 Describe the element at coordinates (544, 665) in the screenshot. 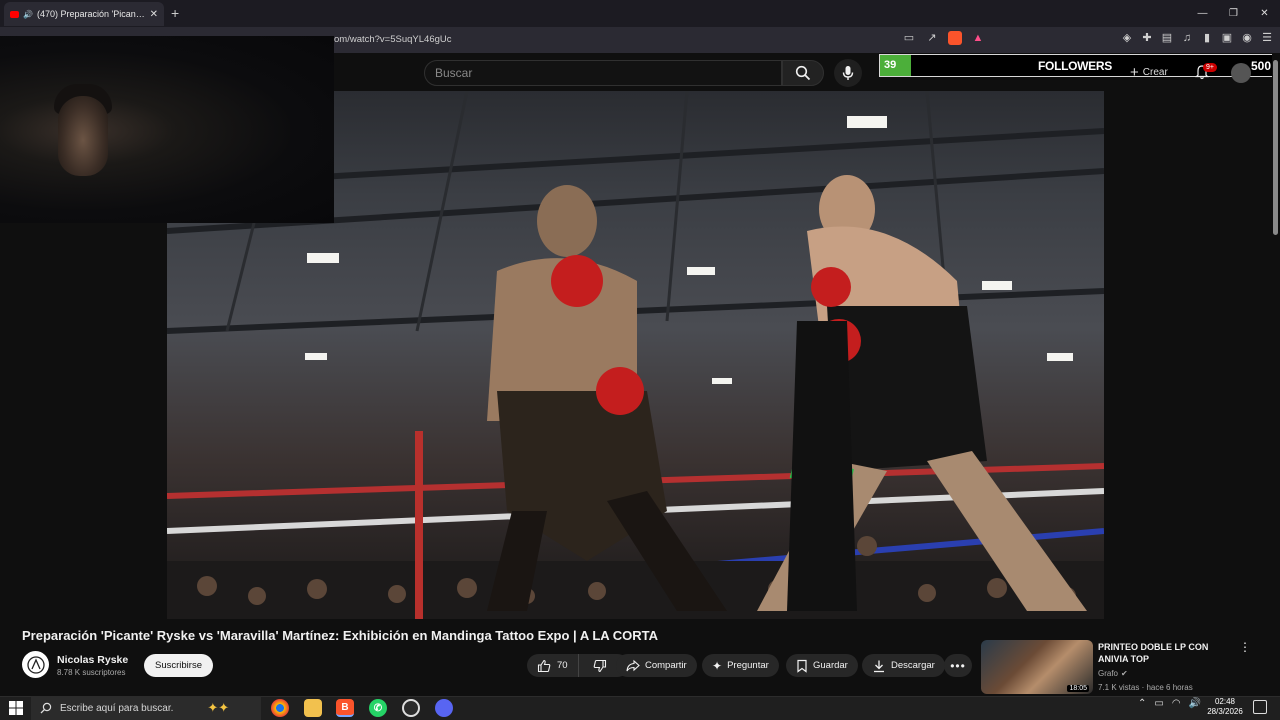

I see `thumbs-up-icon` at that location.